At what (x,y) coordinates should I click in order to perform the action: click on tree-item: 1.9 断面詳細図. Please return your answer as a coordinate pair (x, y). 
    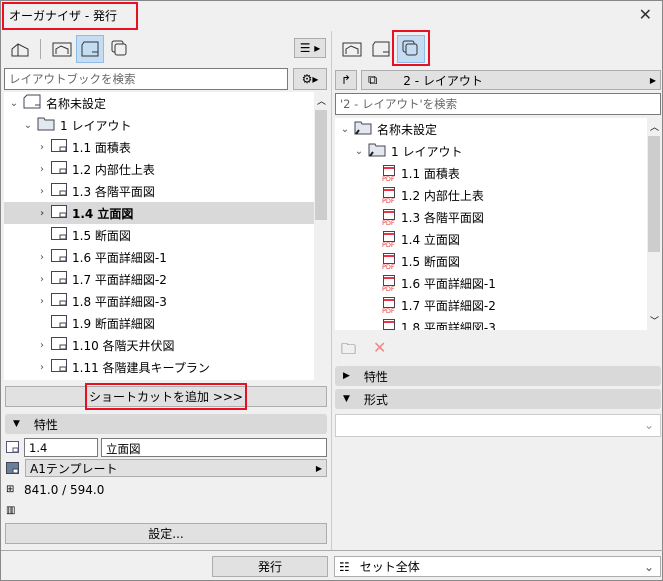
    Looking at the image, I should click on (159, 323).